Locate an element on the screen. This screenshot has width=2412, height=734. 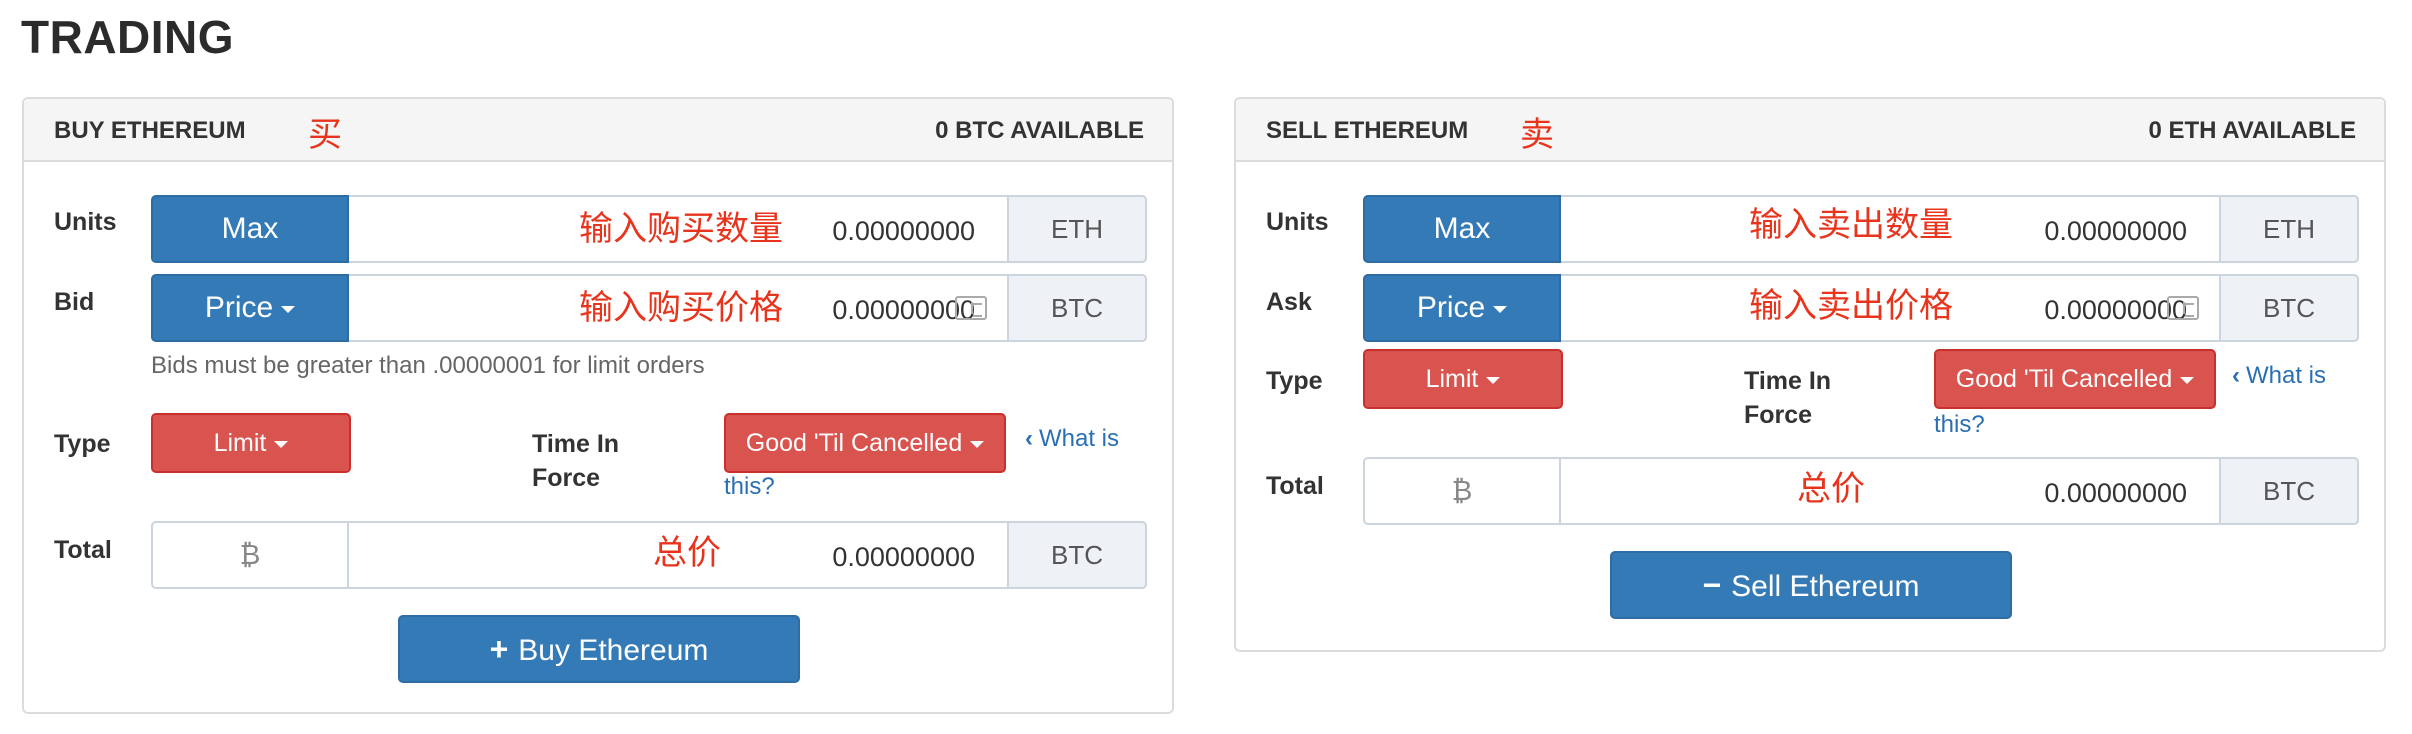
sell-ethereum-button: − Sell Ethereum is located at coordinates (1811, 585).